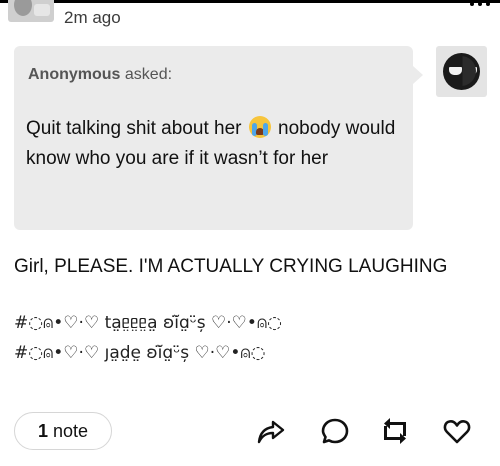  I want to click on asker-name: Anonymous, so click(74, 74).